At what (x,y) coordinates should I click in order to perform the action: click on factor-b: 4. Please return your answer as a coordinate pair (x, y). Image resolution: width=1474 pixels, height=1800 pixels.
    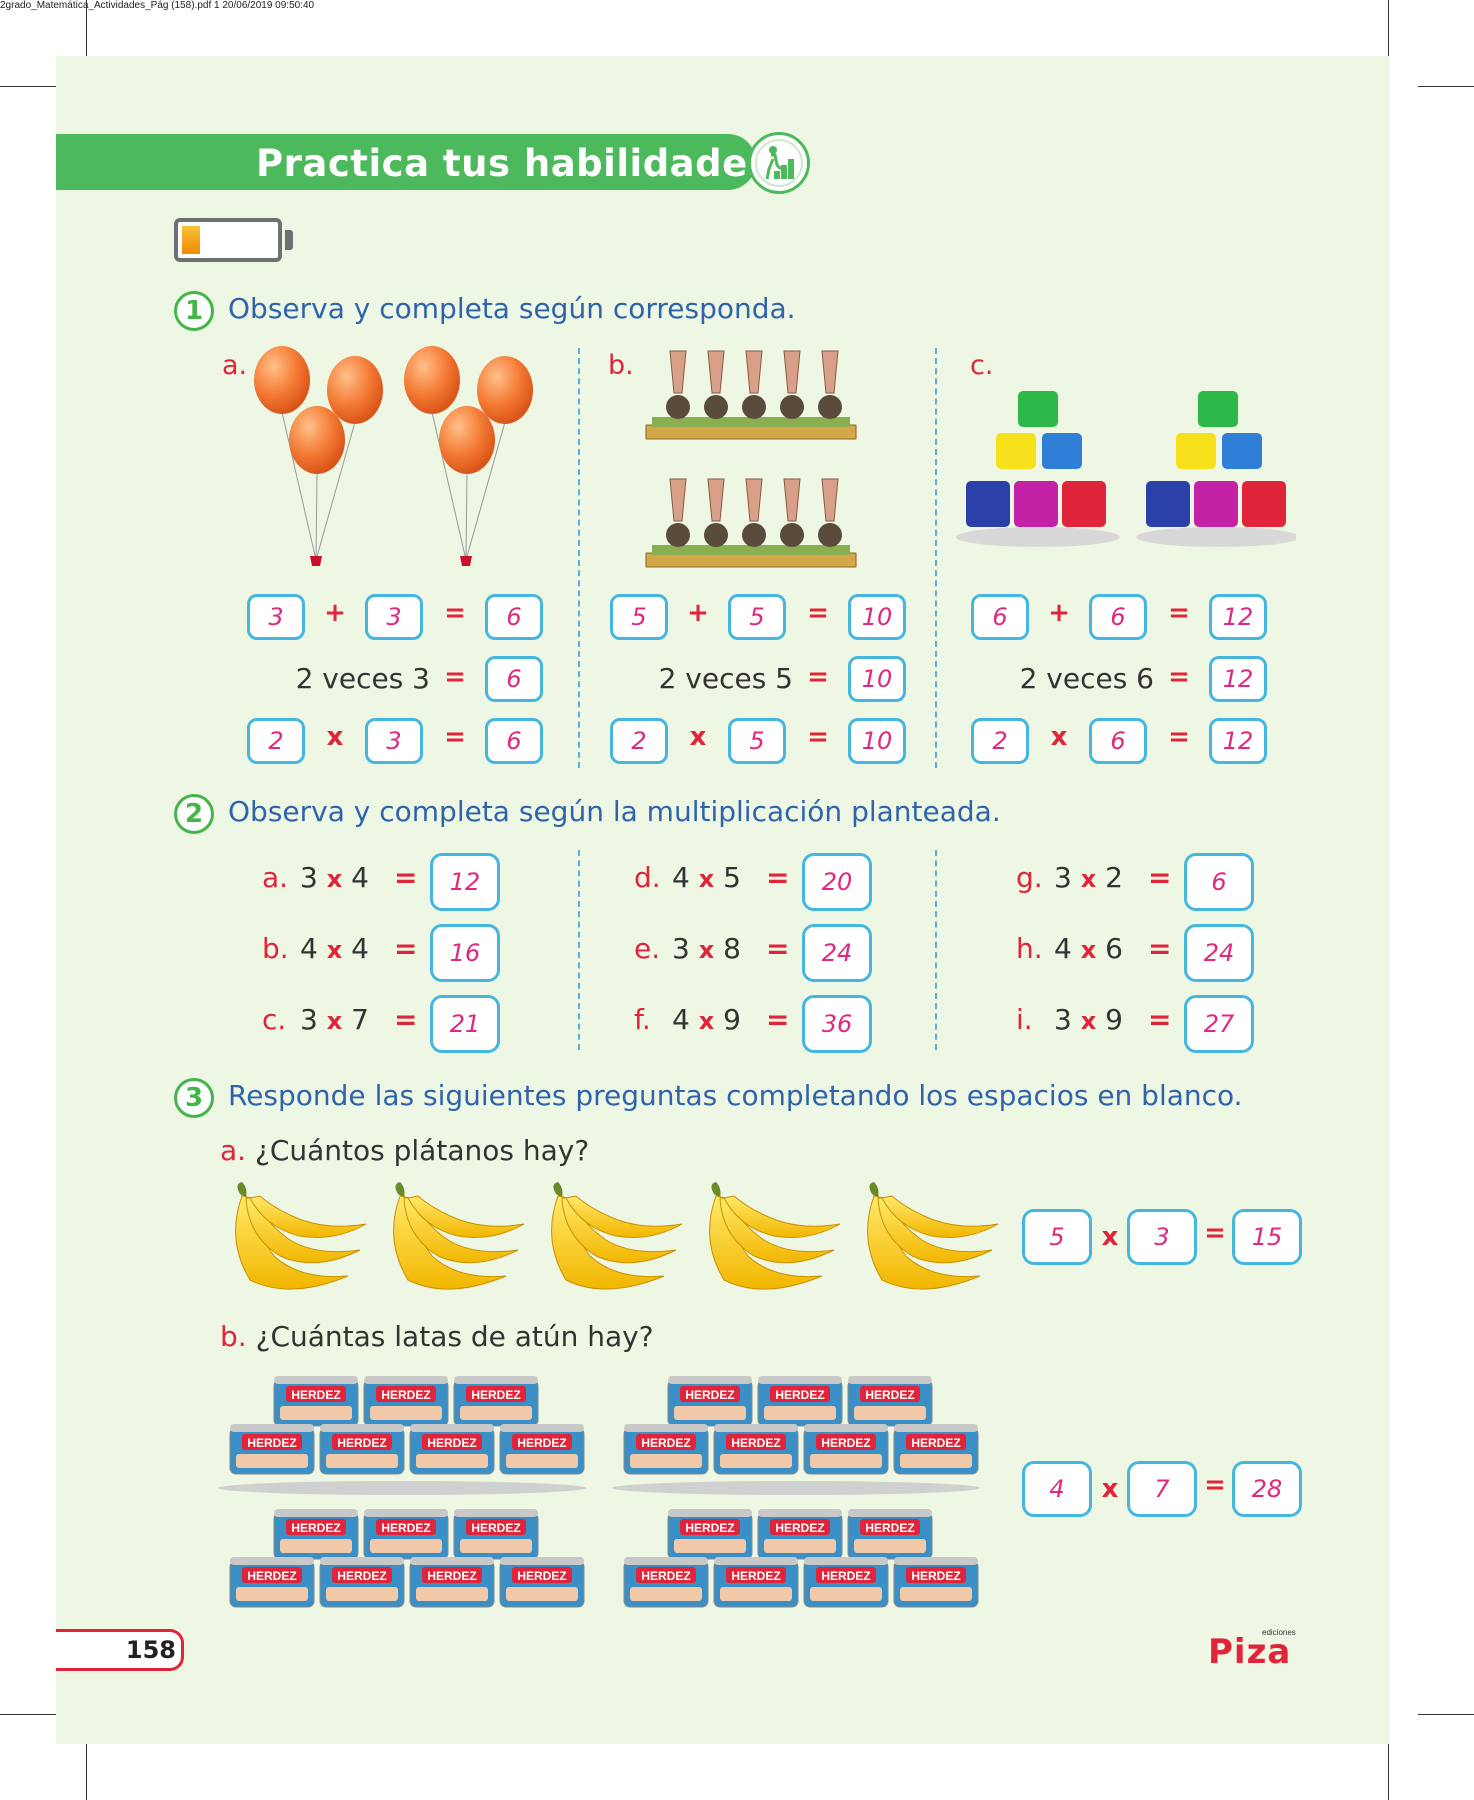
    Looking at the image, I should click on (360, 877).